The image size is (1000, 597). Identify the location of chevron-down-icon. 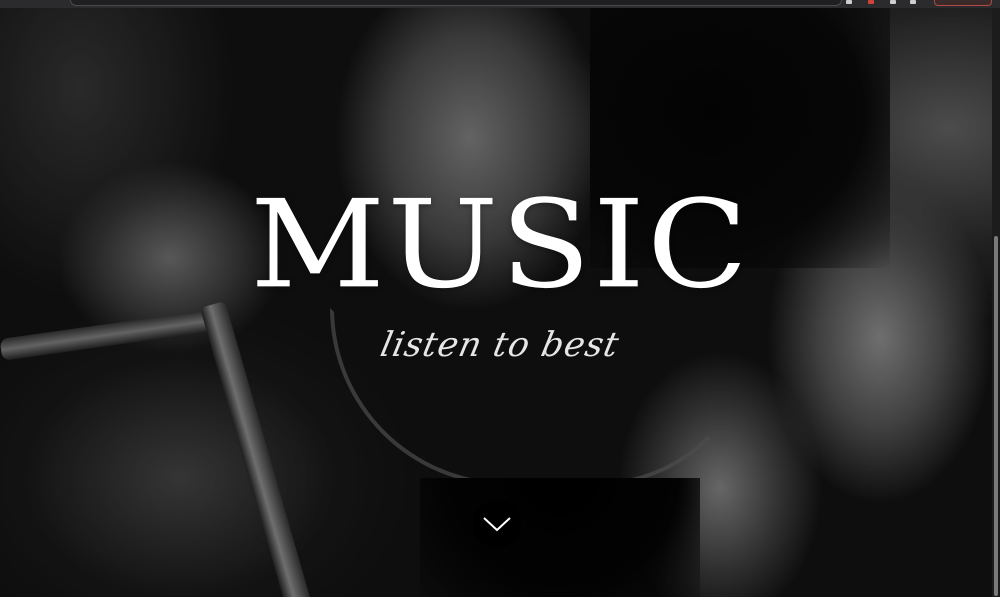
(497, 524).